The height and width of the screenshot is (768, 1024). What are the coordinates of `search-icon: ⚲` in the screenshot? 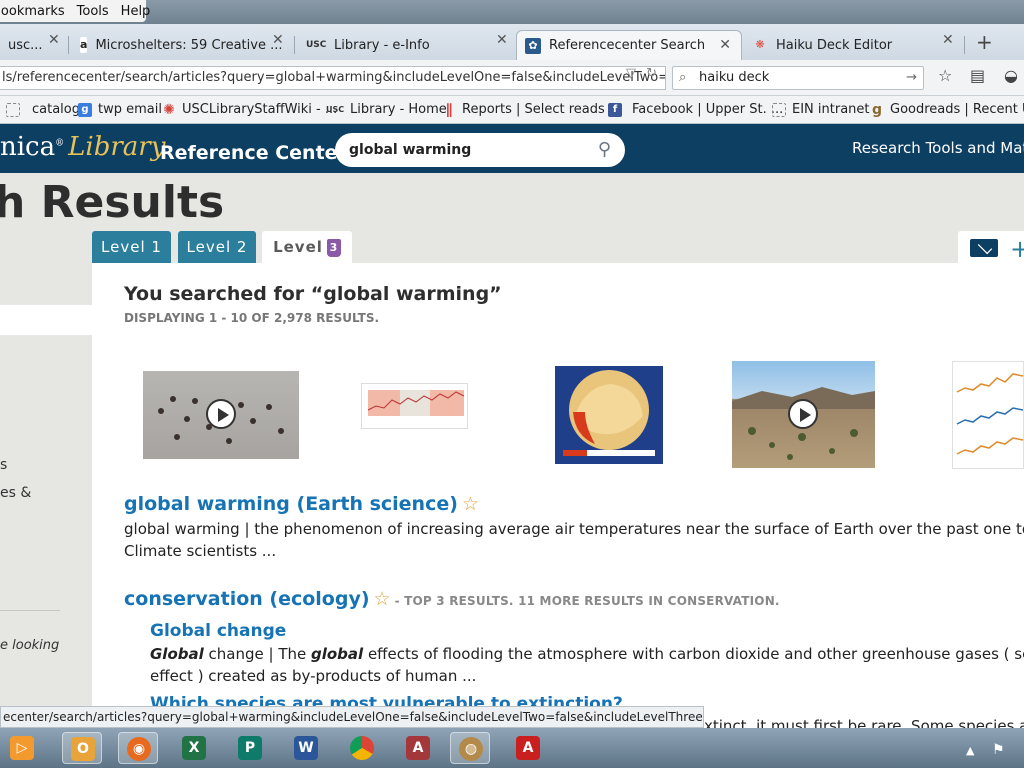 It's located at (604, 150).